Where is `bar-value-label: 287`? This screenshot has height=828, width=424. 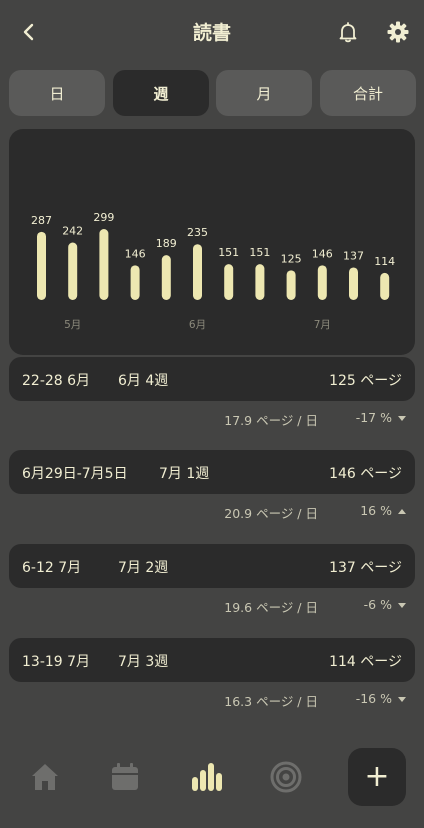 bar-value-label: 287 is located at coordinates (41, 220).